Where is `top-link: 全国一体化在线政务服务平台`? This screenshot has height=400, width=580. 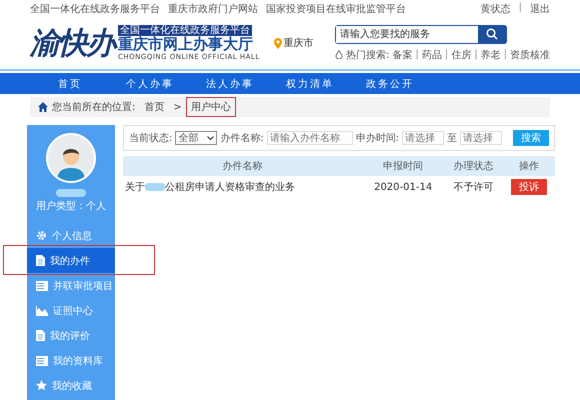
top-link: 全国一体化在线政务服务平台 is located at coordinates (95, 9).